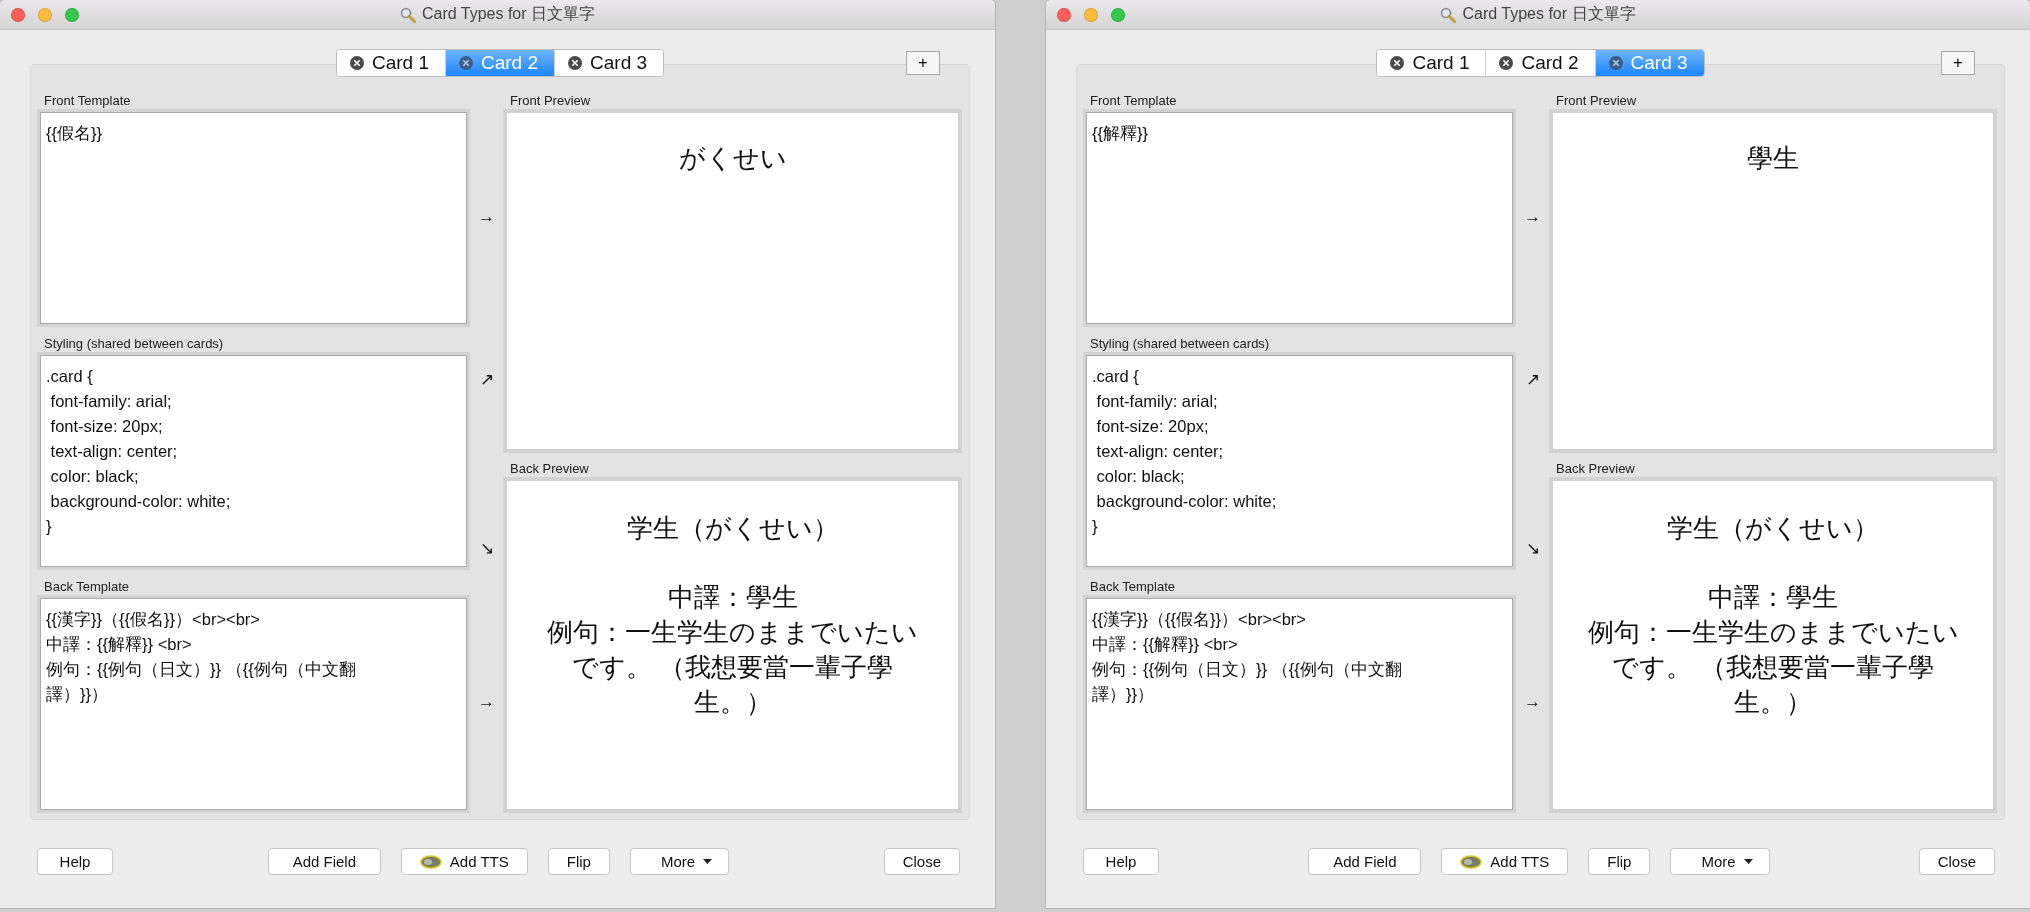 Image resolution: width=2030 pixels, height=912 pixels. Describe the element at coordinates (732, 158) in the screenshot. I see `preview-text: がくせい` at that location.